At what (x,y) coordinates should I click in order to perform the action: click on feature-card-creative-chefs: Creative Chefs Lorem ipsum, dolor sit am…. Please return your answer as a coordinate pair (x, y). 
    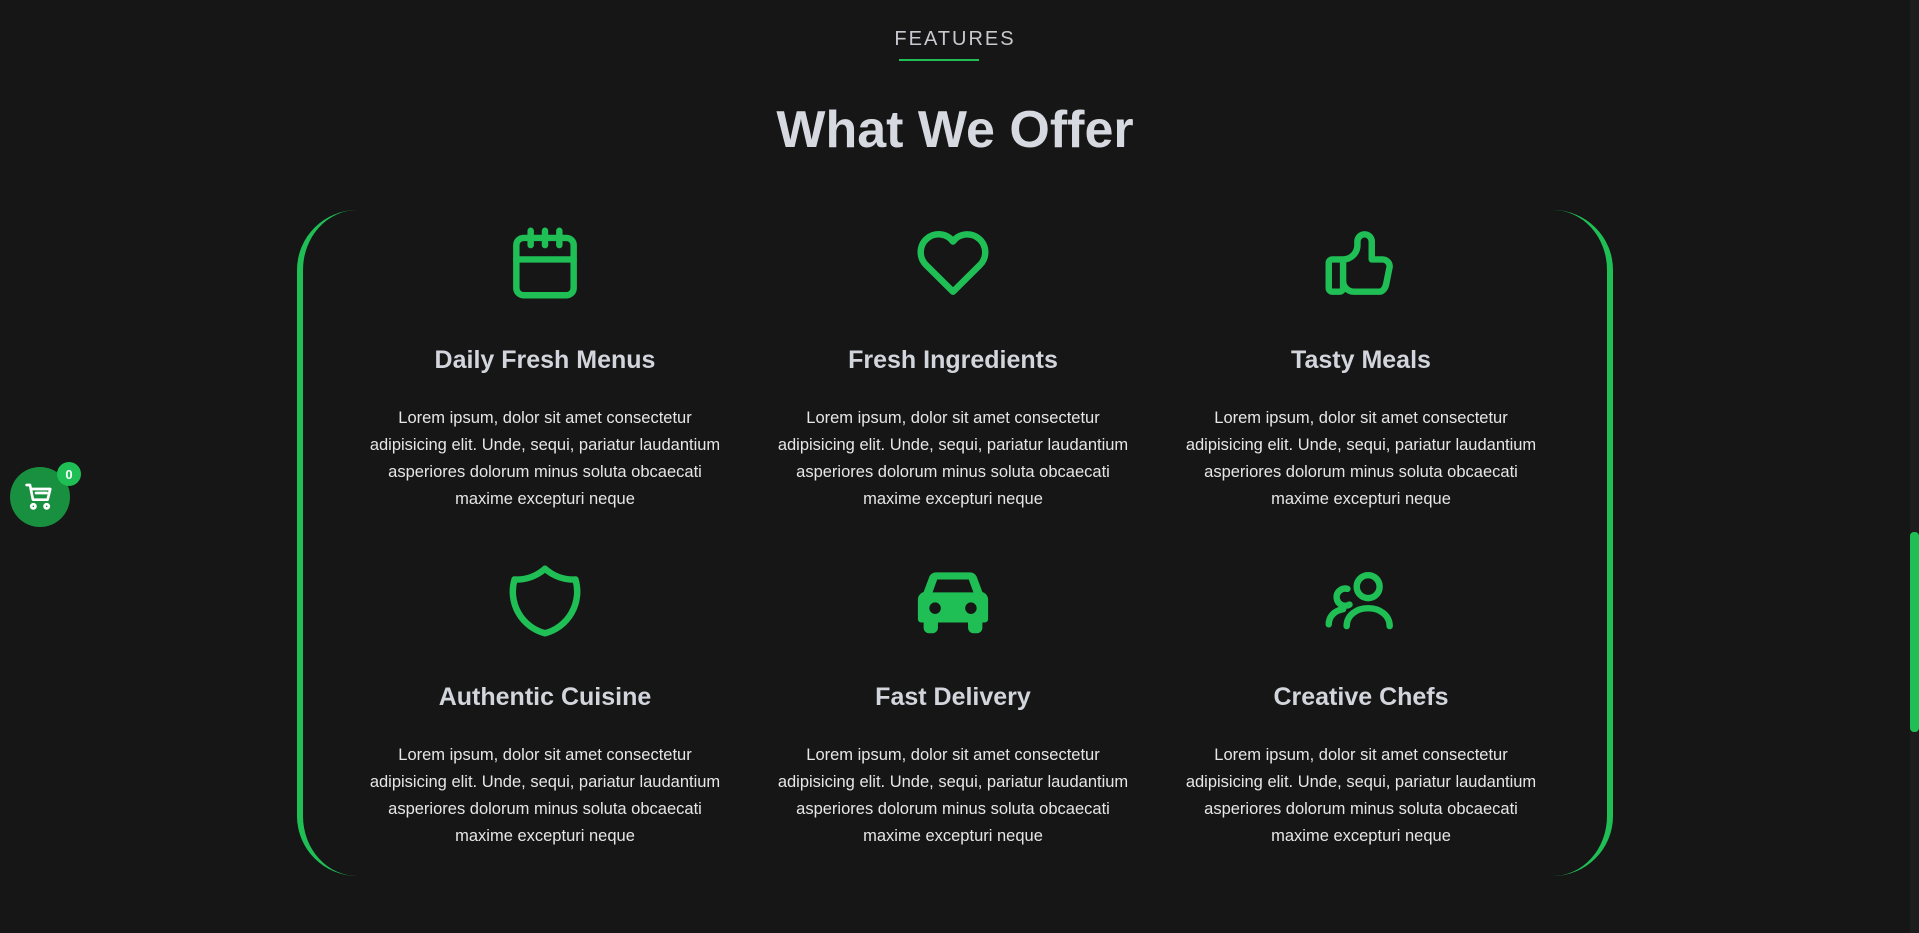
    Looking at the image, I should click on (1361, 709).